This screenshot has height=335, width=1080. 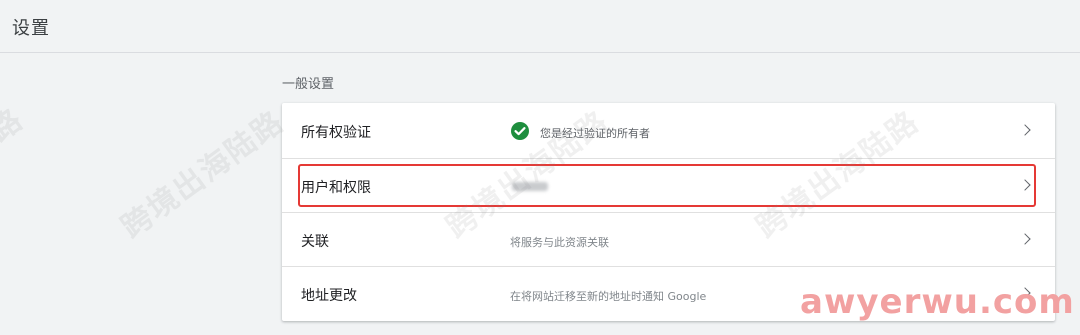 I want to click on settings-row-change-of-address: 地址更改 在将网站迁移至新的地址时通知 Google, so click(x=668, y=294).